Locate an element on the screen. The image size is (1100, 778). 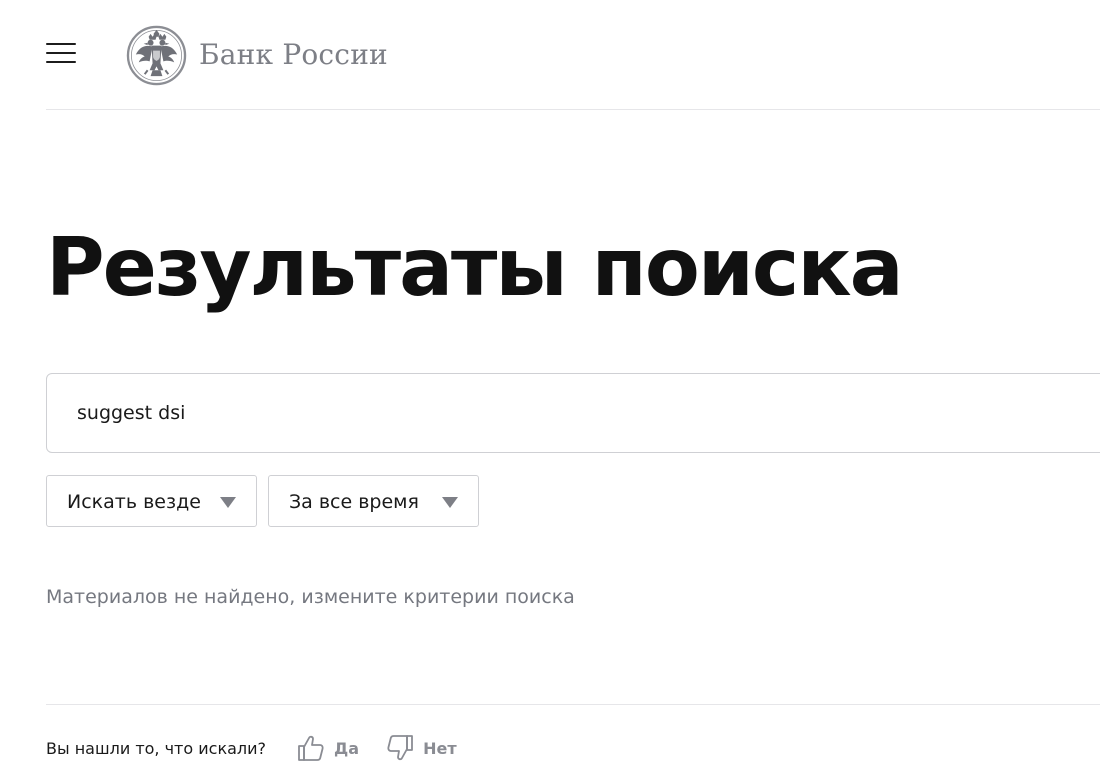
period-select: За все время is located at coordinates (373, 501).